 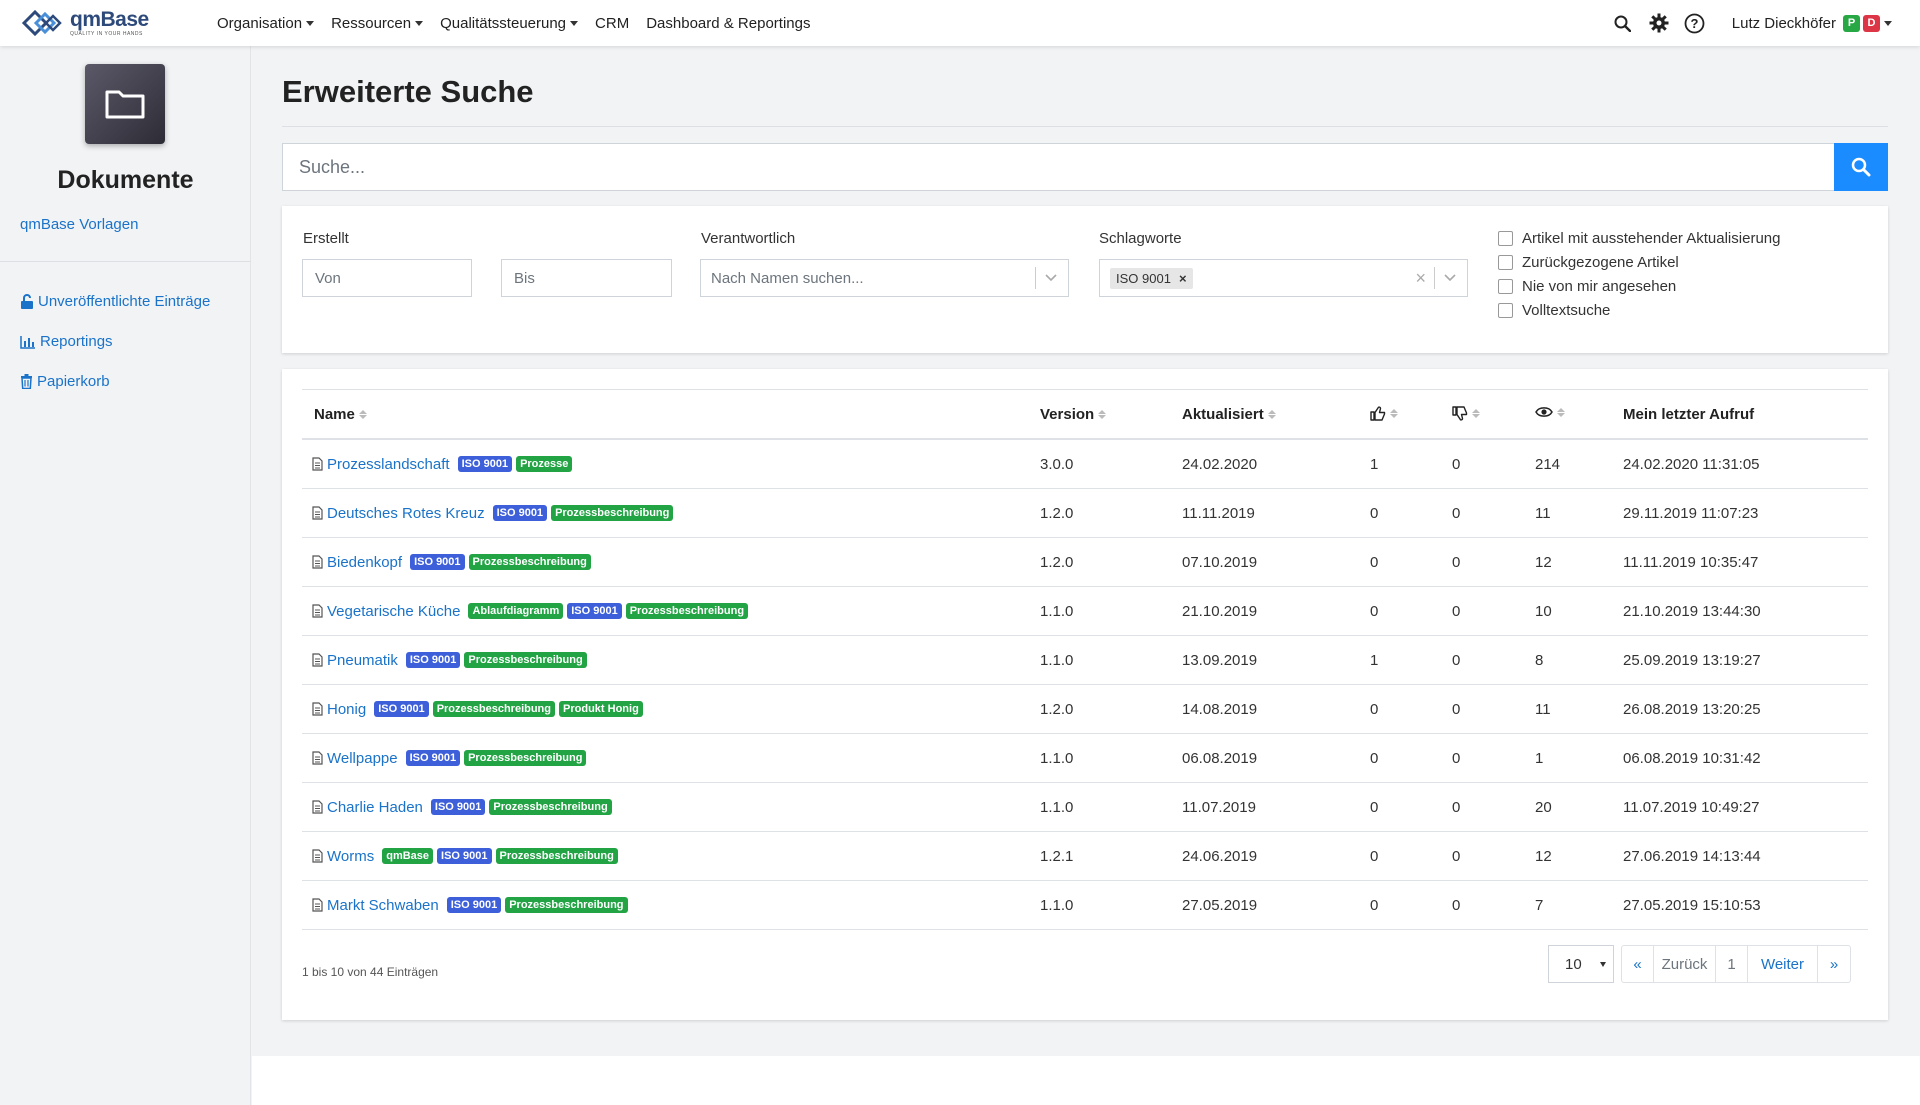 I want to click on page-prev-button: Zurück, so click(x=1685, y=964).